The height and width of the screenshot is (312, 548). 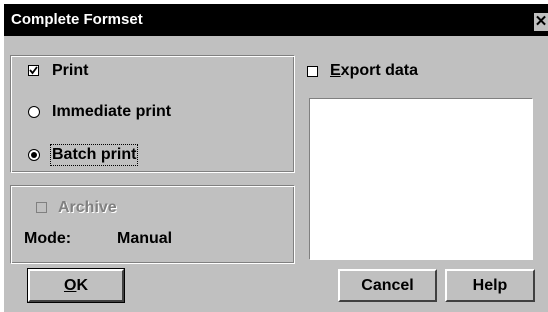 I want to click on print-label: Print, so click(x=70, y=71).